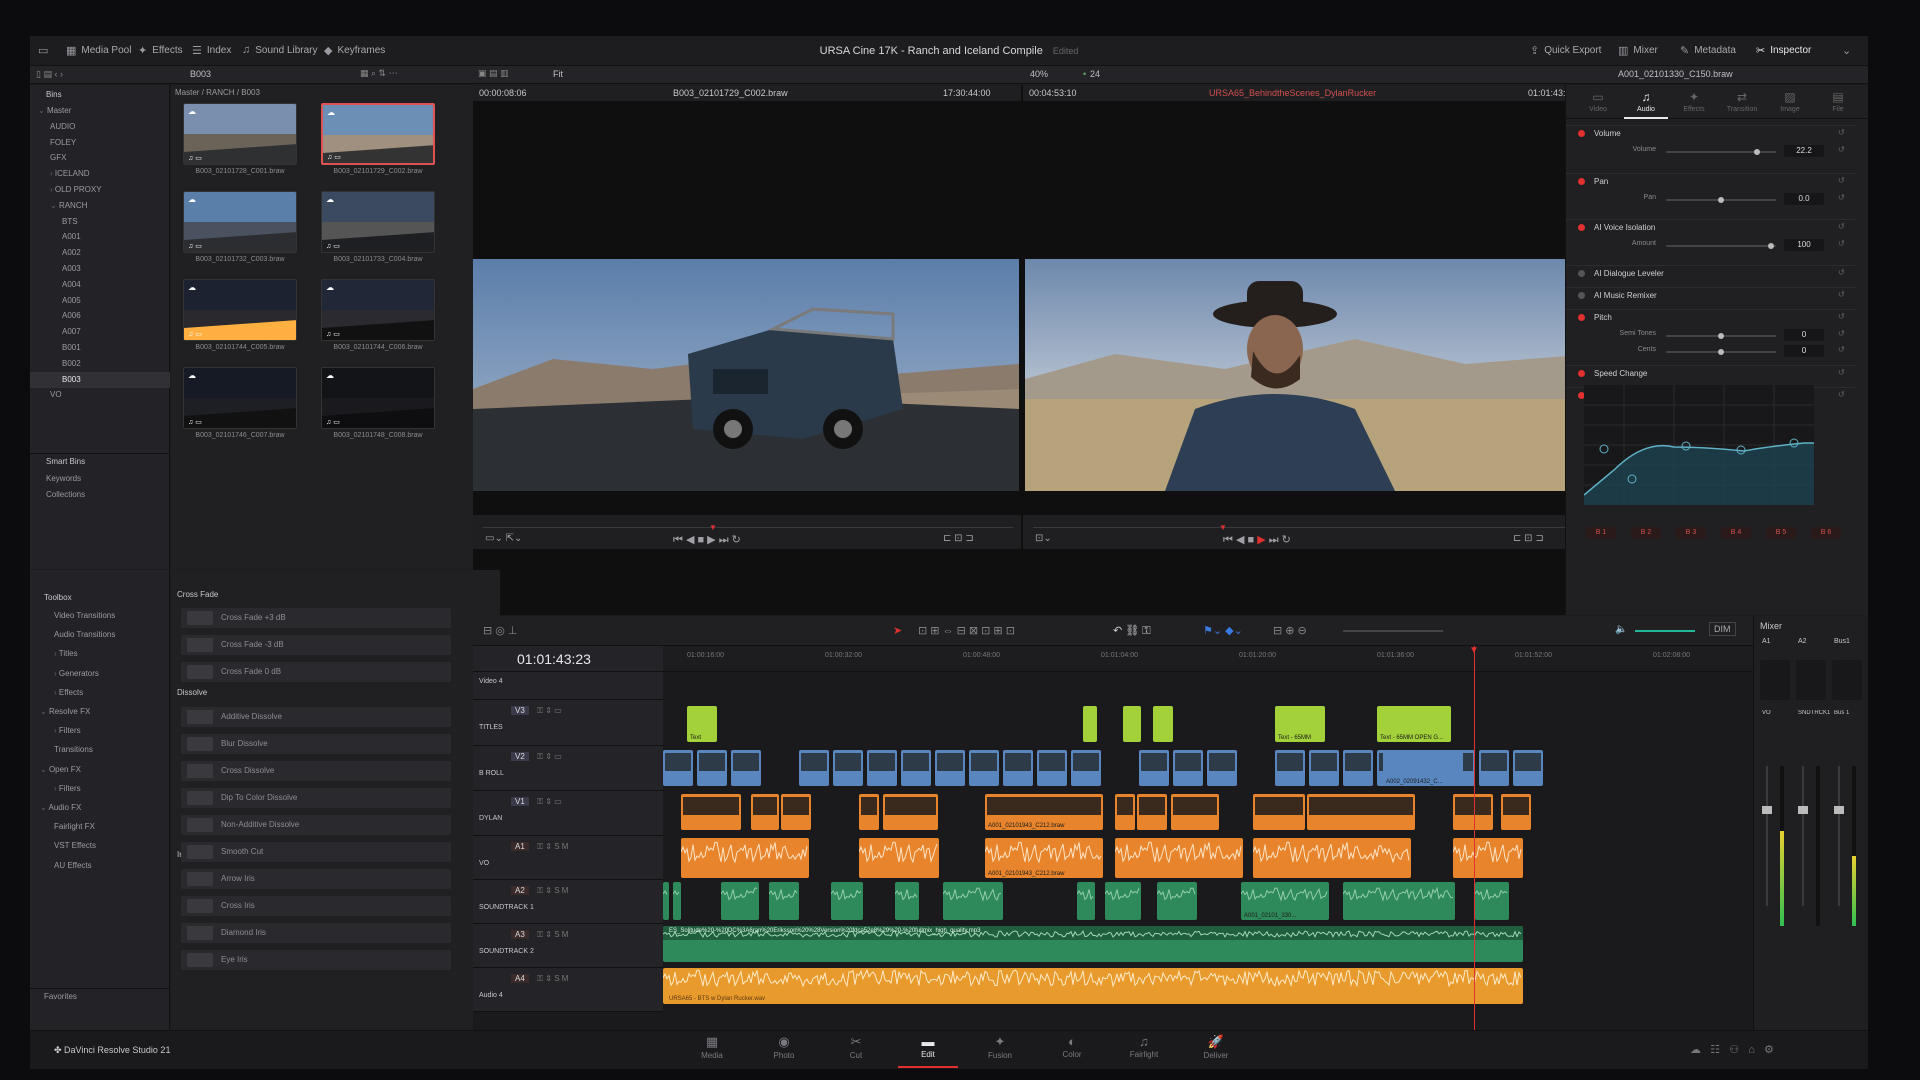 This screenshot has height=1080, width=1920. What do you see at coordinates (491, 995) in the screenshot?
I see `track-name: Audio 4` at bounding box center [491, 995].